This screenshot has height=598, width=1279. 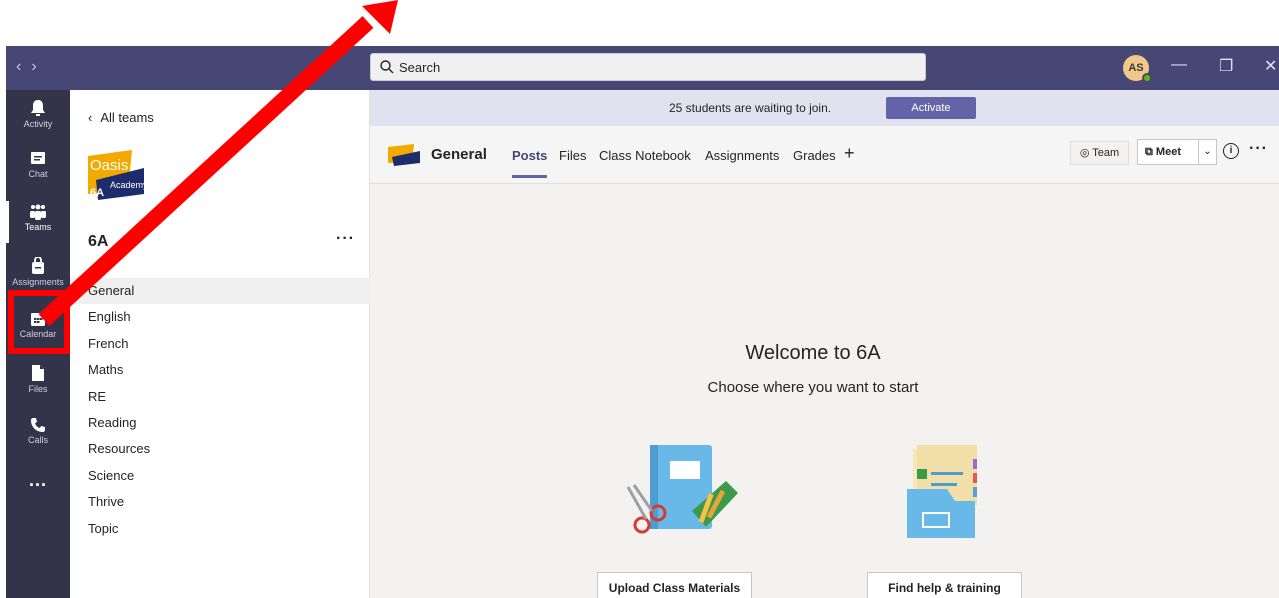 I want to click on search-icon, so click(x=387, y=67).